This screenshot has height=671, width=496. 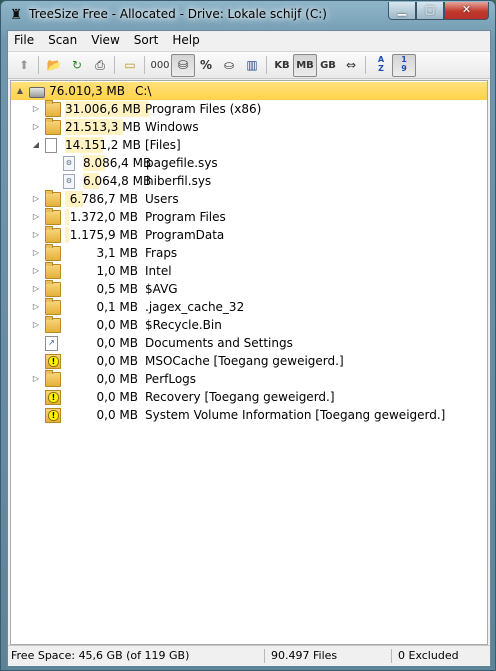 What do you see at coordinates (249, 181) in the screenshot?
I see `tree-row: ⚙ 6.064,8 MB hiberfil.sys` at bounding box center [249, 181].